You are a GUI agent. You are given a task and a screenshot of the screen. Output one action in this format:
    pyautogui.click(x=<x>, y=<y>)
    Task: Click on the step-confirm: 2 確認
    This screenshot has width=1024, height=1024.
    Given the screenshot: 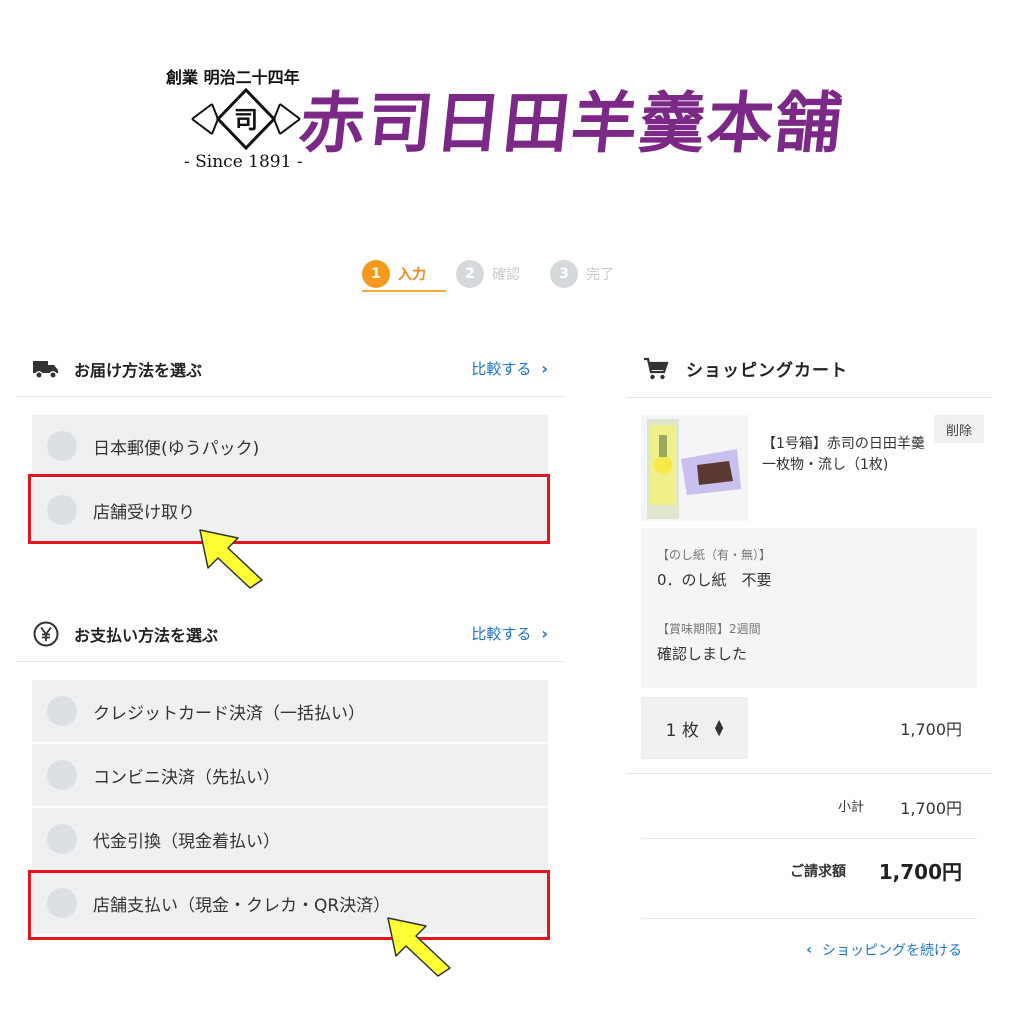 What is the action you would take?
    pyautogui.click(x=488, y=274)
    